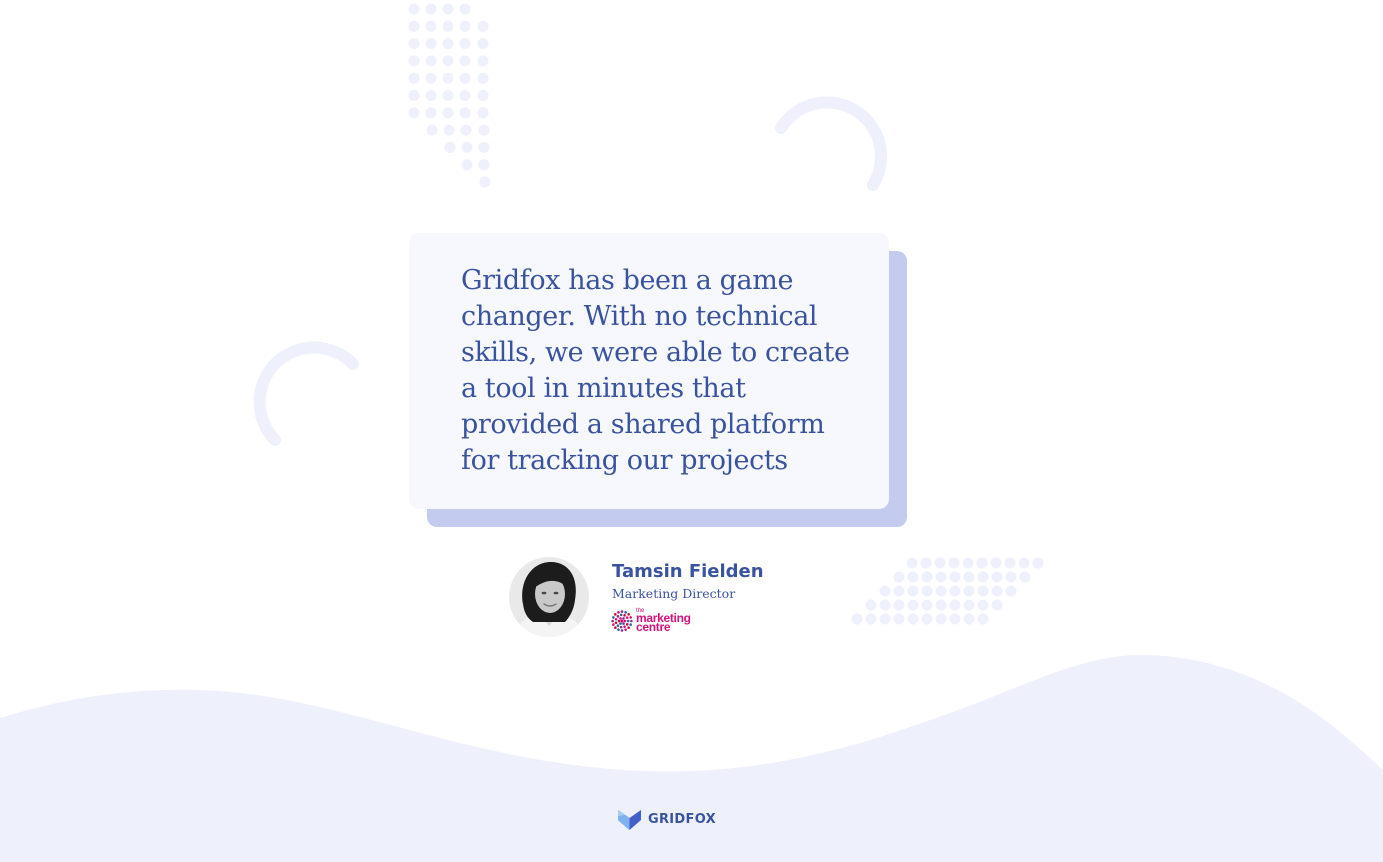  I want to click on author-role: Marketing Director, so click(674, 593).